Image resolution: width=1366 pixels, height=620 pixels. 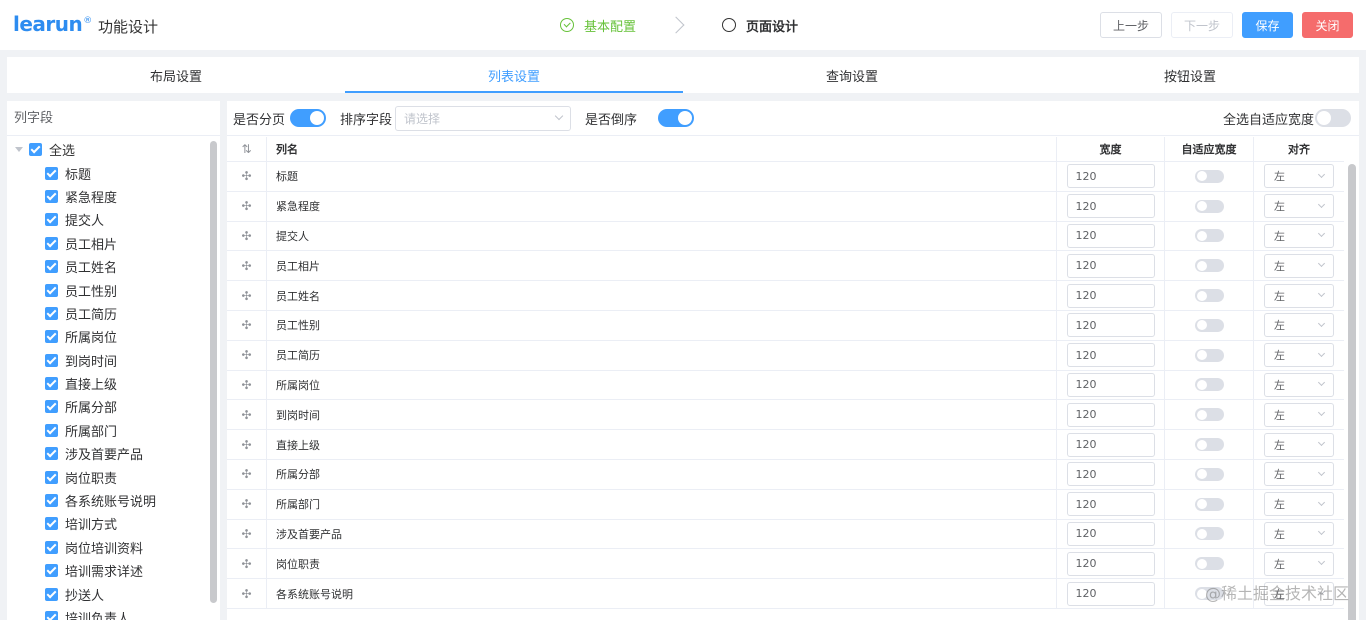 What do you see at coordinates (113, 196) in the screenshot?
I see `tree-item: 紧急程度` at bounding box center [113, 196].